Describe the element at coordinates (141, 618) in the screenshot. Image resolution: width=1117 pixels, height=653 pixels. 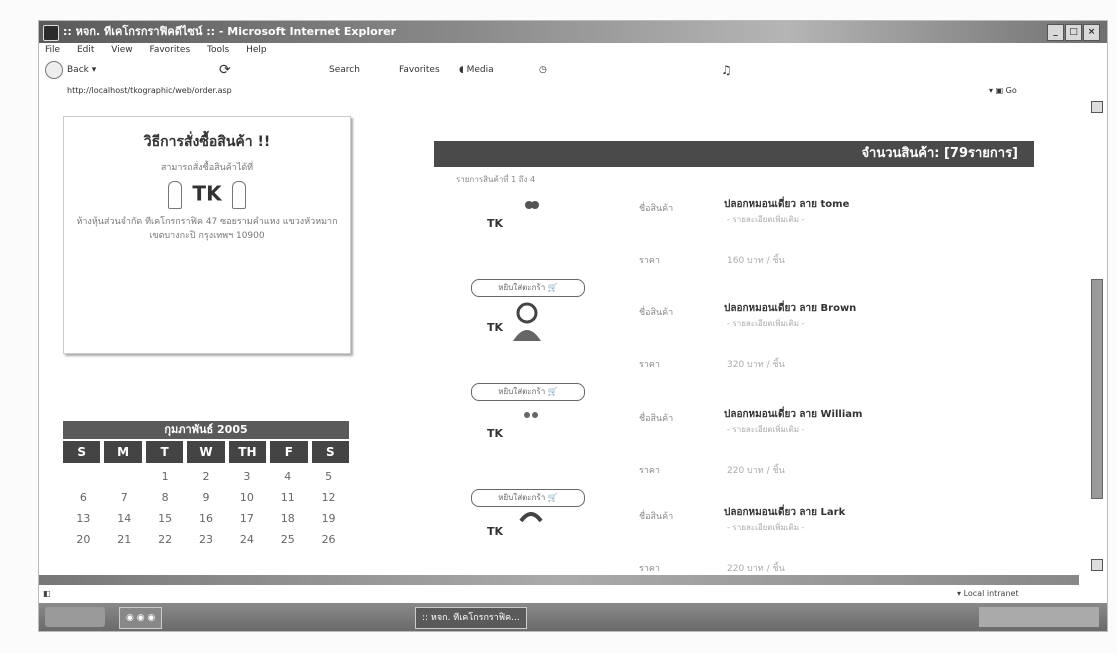
I see `quick-launch: ◉ ◉ ◉` at that location.